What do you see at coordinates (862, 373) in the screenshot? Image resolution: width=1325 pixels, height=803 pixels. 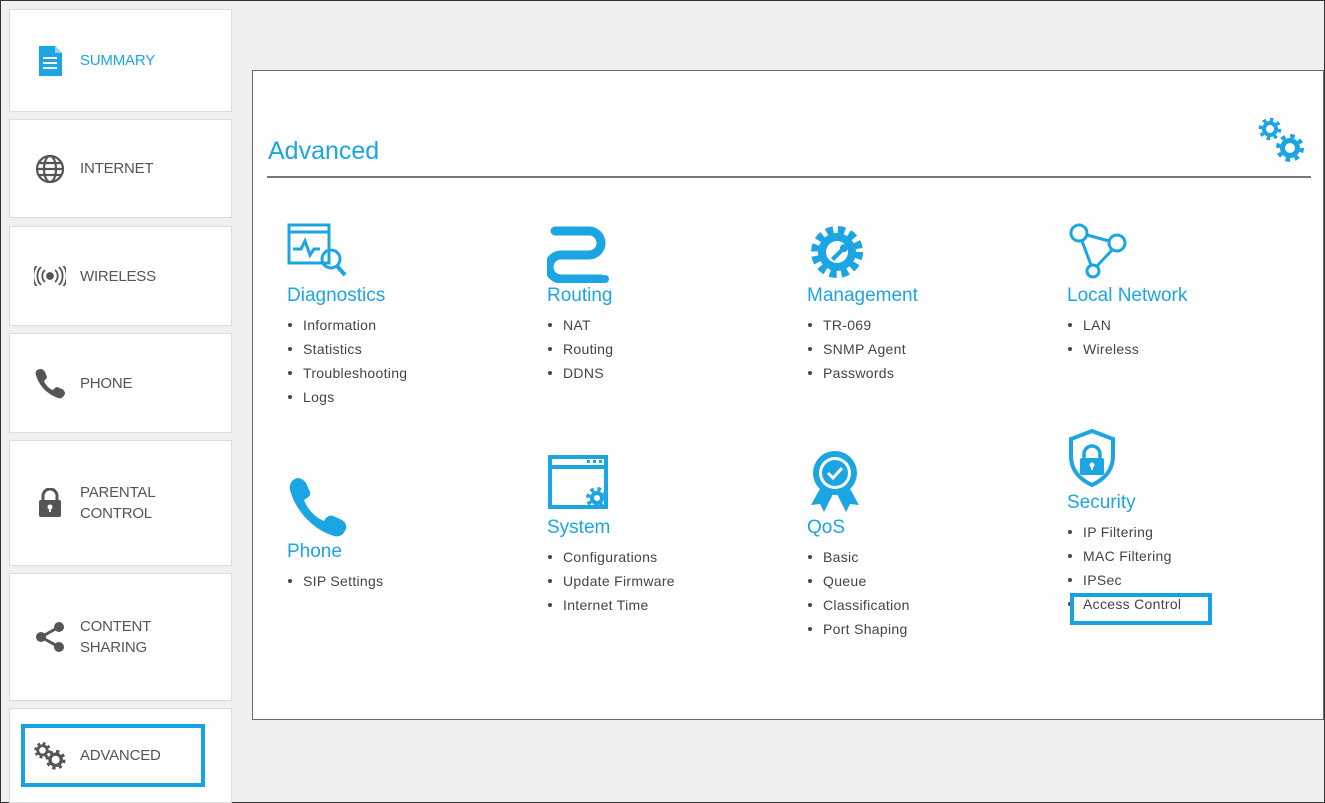 I see `link-passwords: Passwords` at bounding box center [862, 373].